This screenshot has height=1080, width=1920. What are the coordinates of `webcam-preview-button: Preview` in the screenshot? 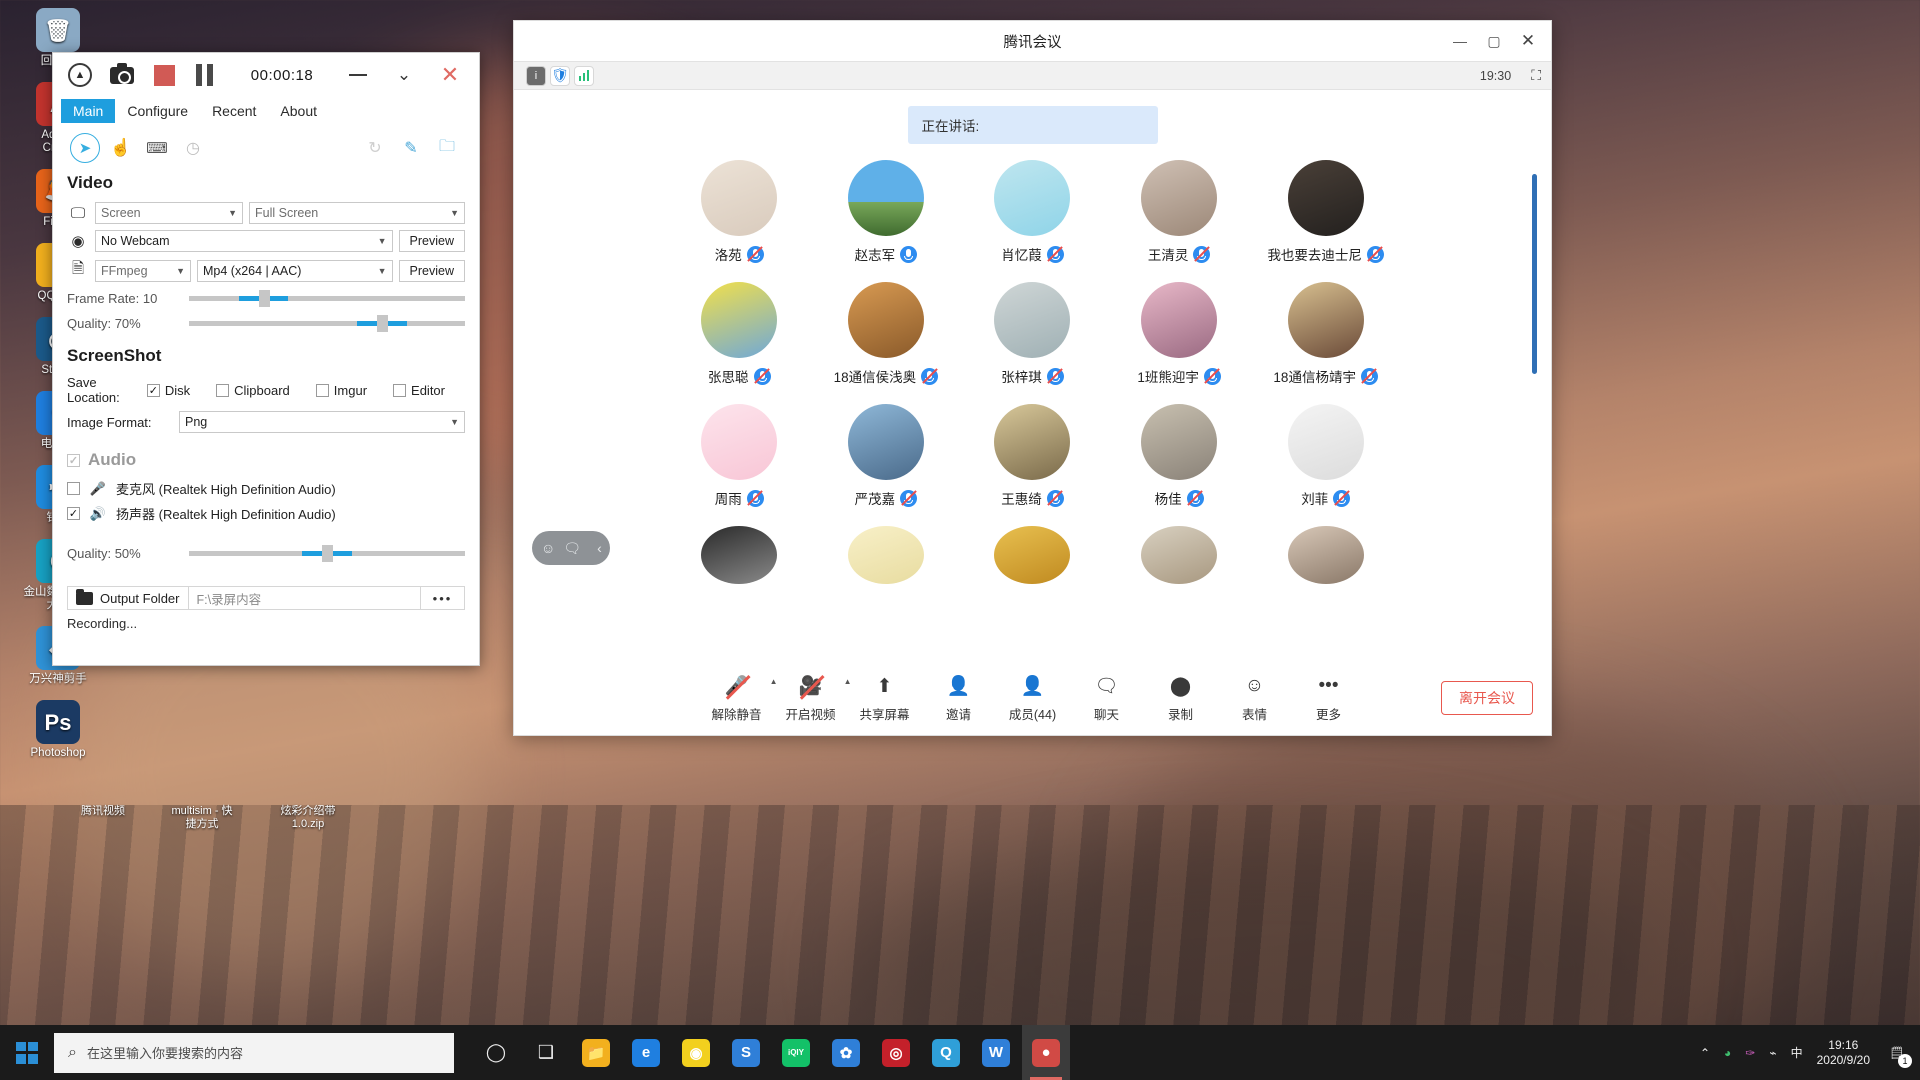 It's located at (431, 241).